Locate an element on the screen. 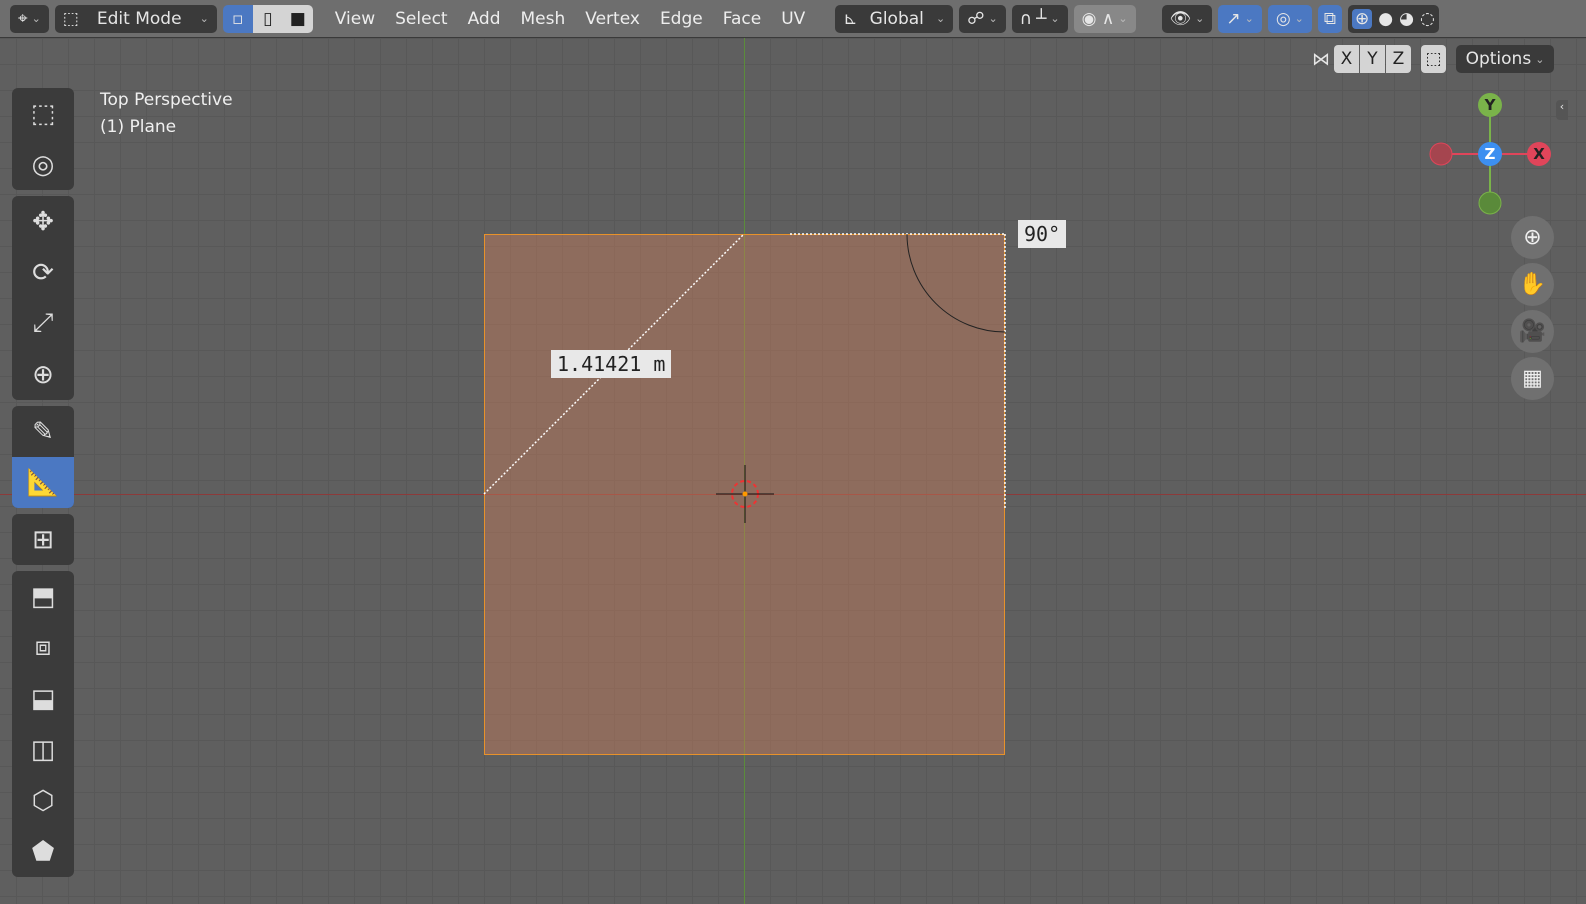  mirror-icon: ⋈ is located at coordinates (1321, 59).